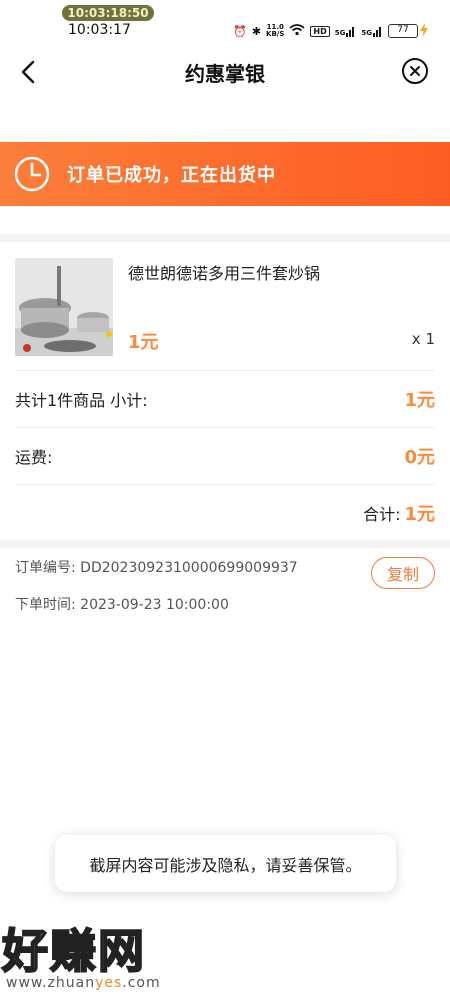 The width and height of the screenshot is (450, 1000). I want to click on wifi-icon, so click(297, 31).